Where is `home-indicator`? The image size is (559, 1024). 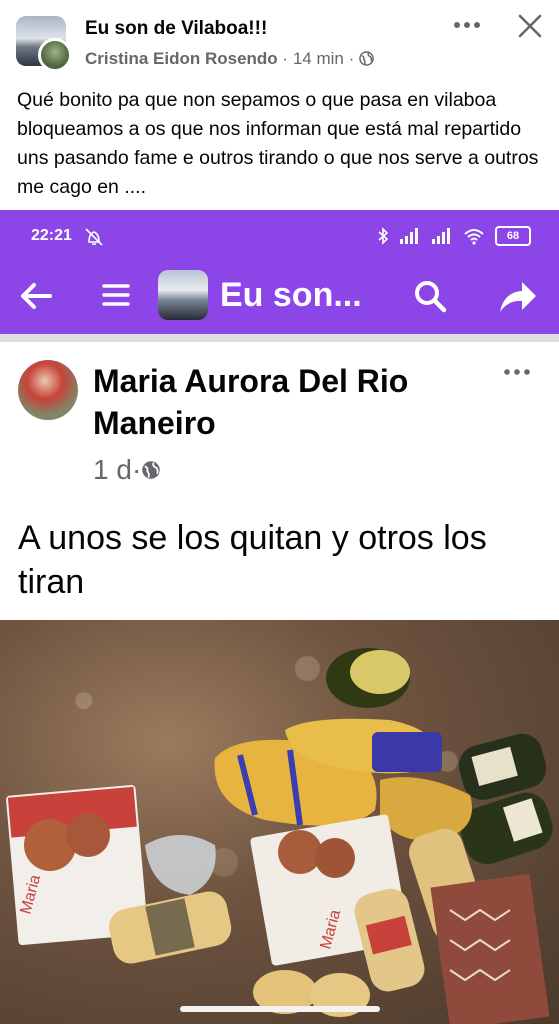 home-indicator is located at coordinates (280, 1009).